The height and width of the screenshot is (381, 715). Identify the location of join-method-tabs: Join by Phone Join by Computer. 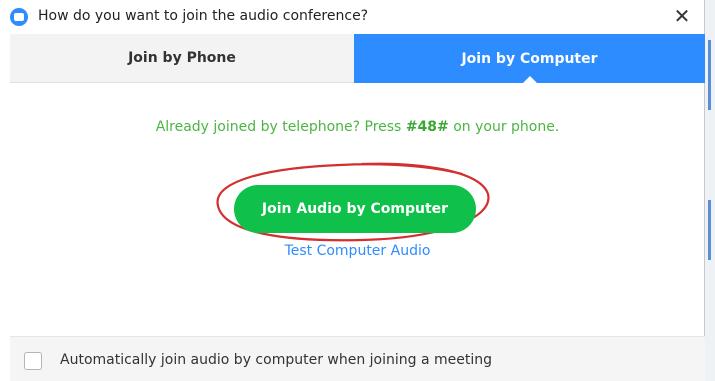
(357, 59).